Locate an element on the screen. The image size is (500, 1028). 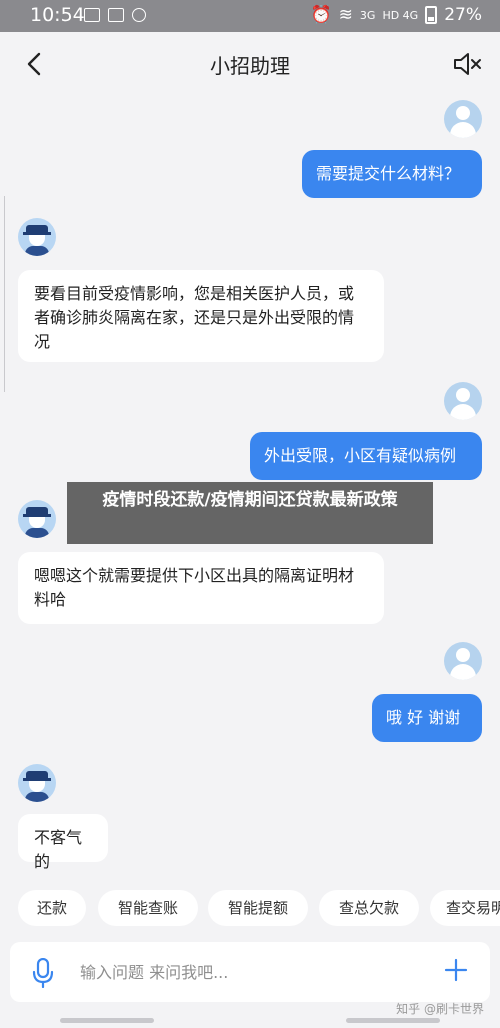
app-notification-icon is located at coordinates (116, 15).